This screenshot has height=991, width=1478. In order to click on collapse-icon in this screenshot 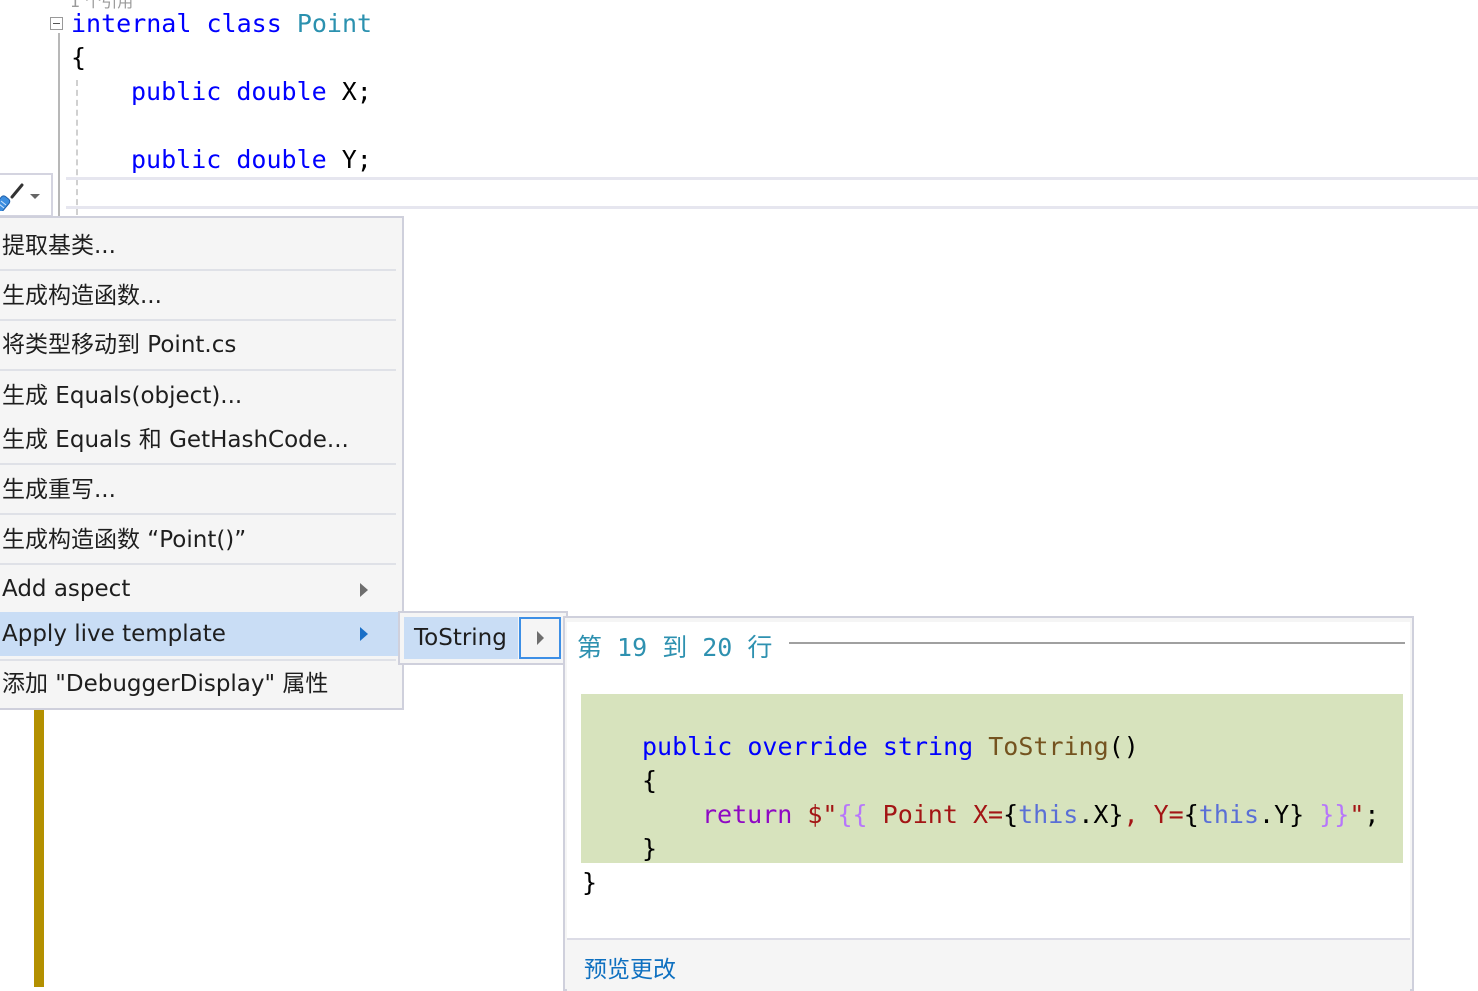, I will do `click(56, 23)`.